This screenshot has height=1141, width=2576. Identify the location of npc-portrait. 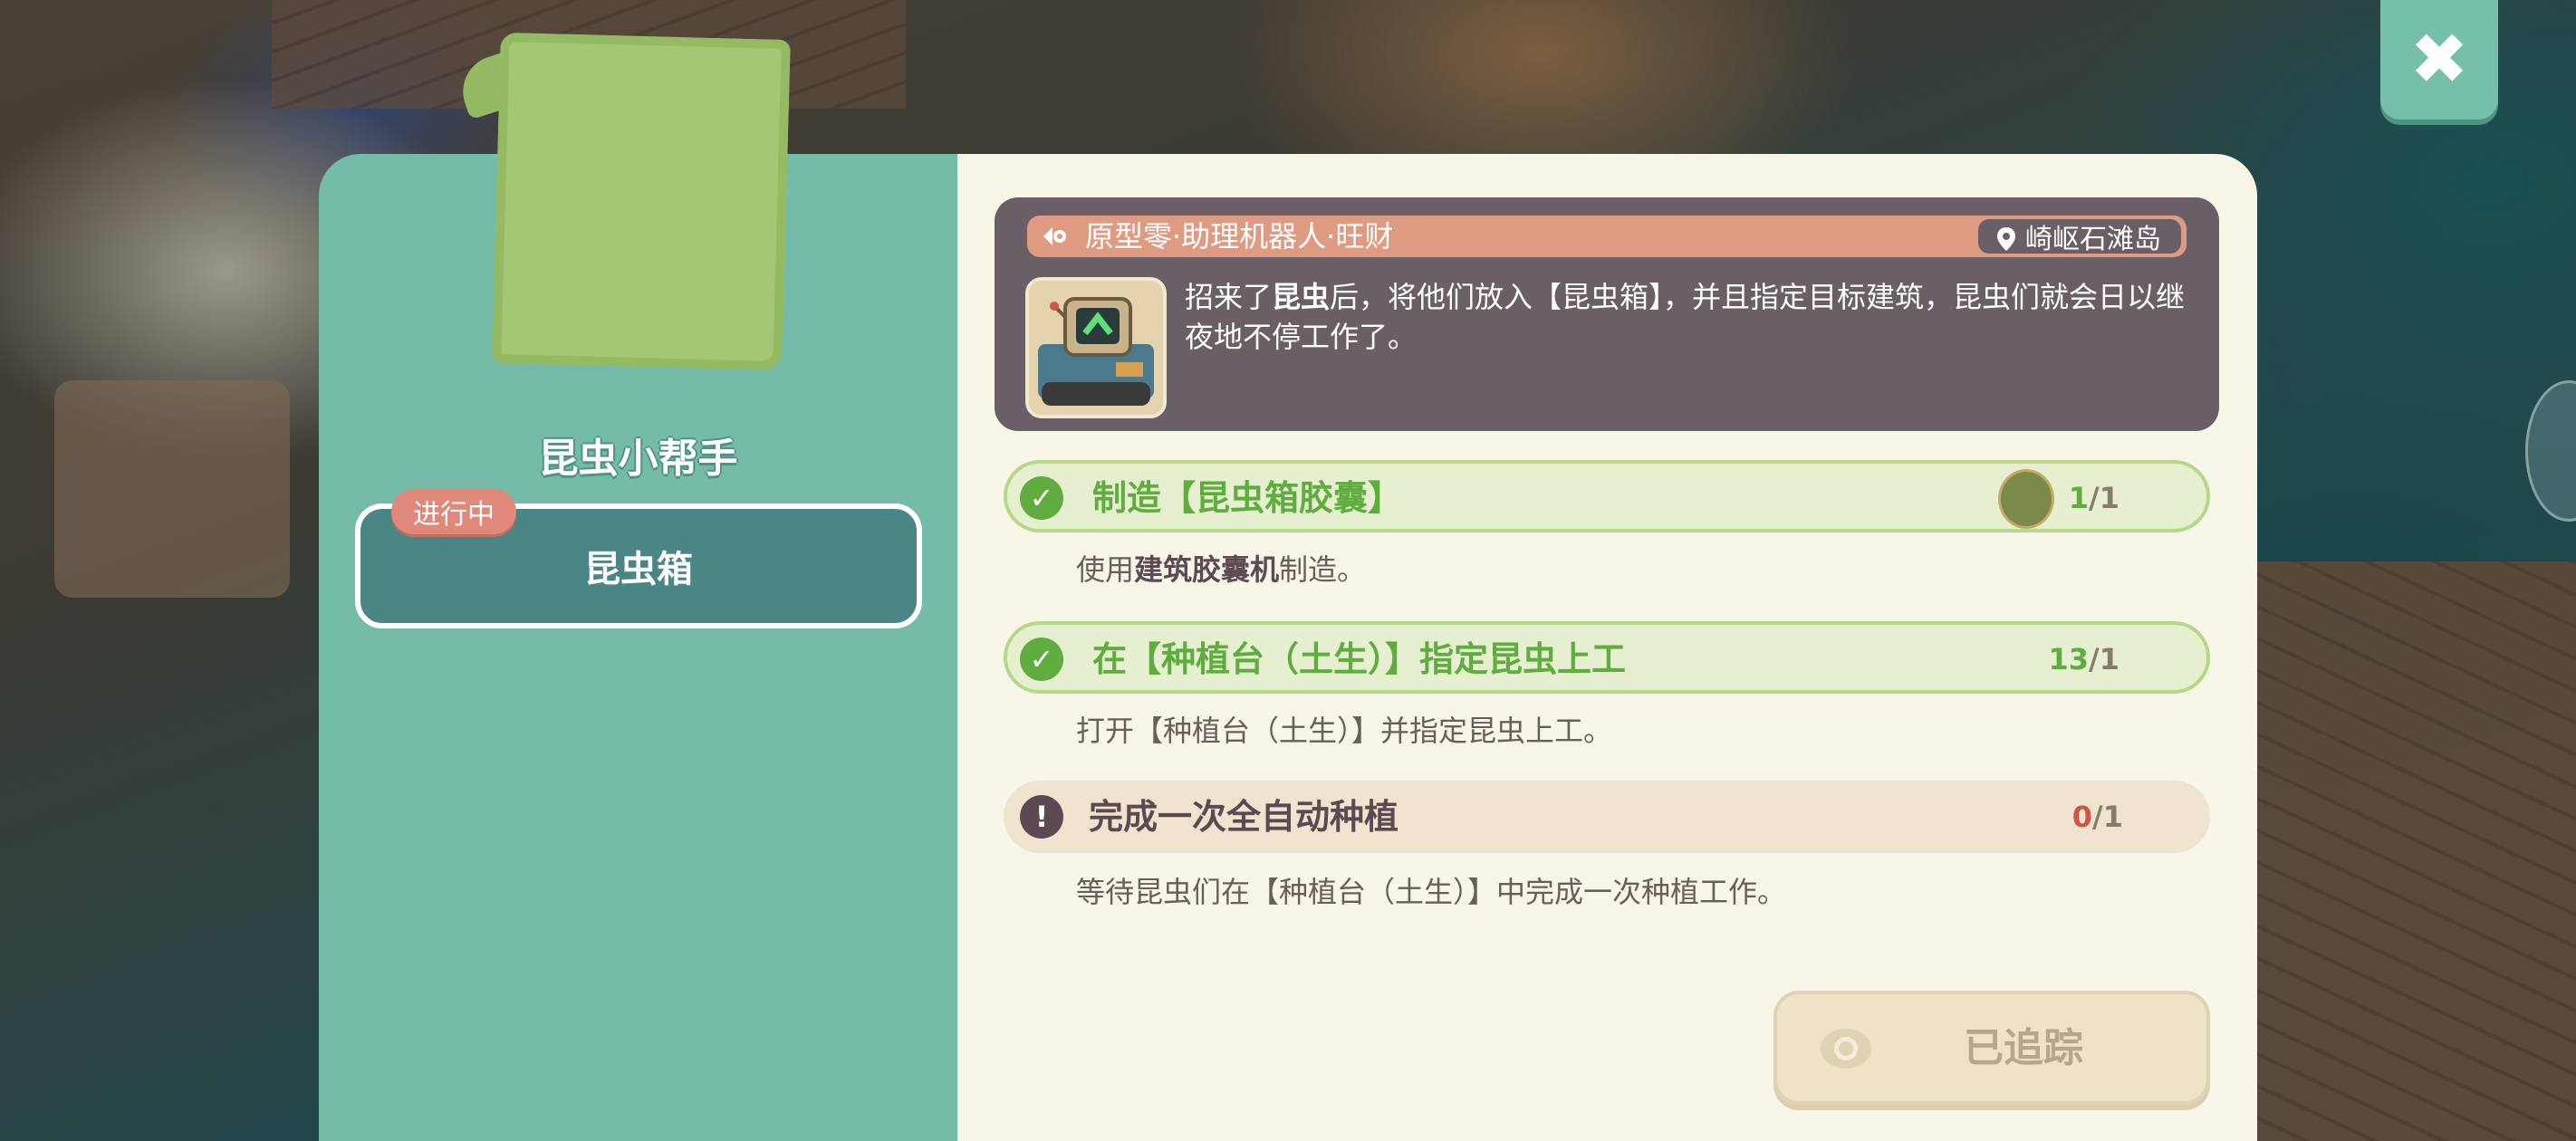
(1096, 347).